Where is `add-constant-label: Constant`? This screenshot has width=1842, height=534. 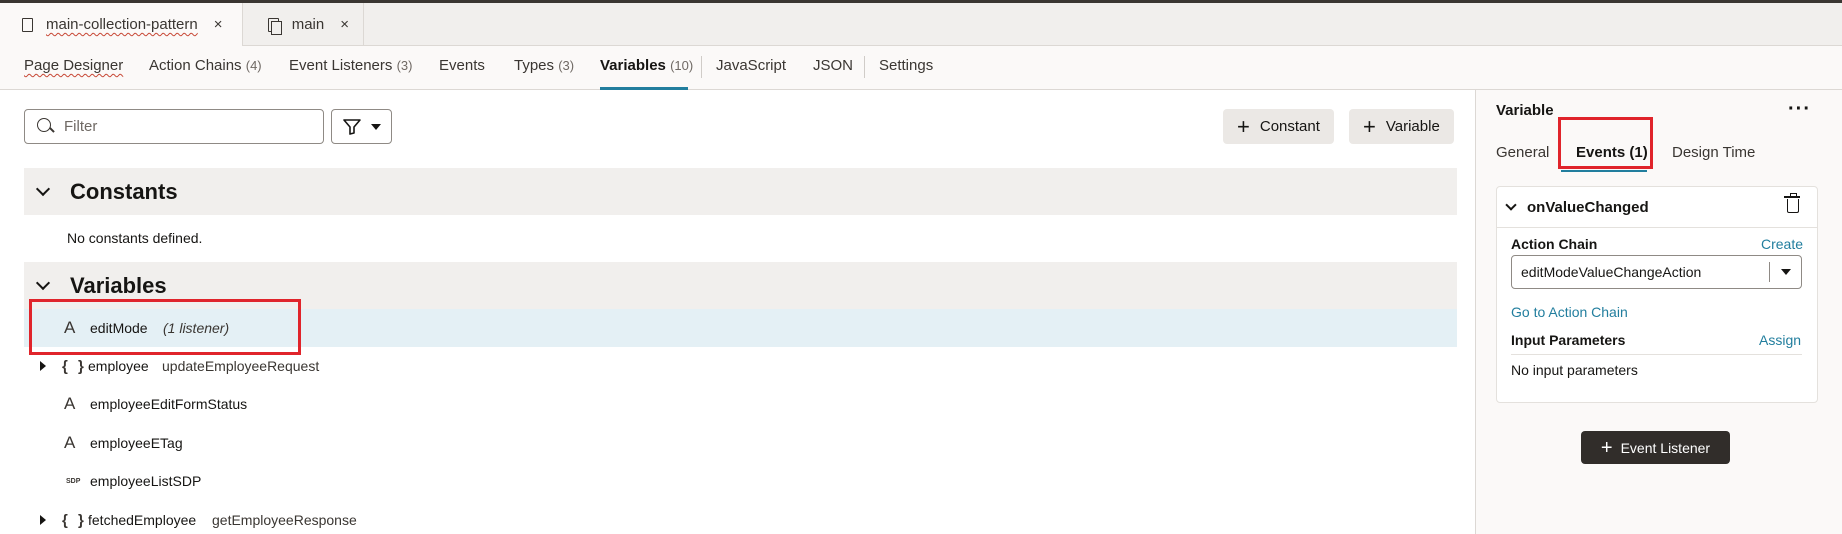
add-constant-label: Constant is located at coordinates (1289, 126).